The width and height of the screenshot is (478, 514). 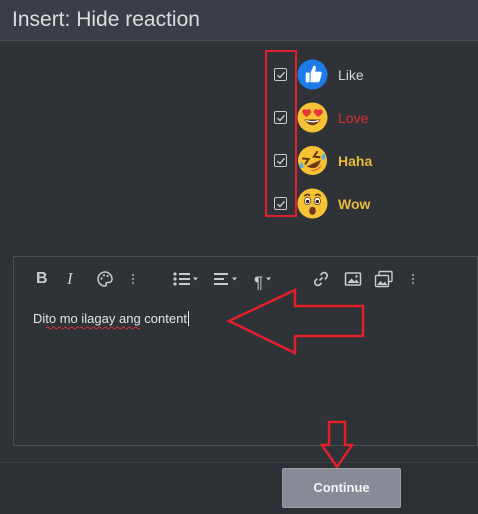 I want to click on dialog-titlebar: Insert: Hide reaction, so click(x=239, y=20).